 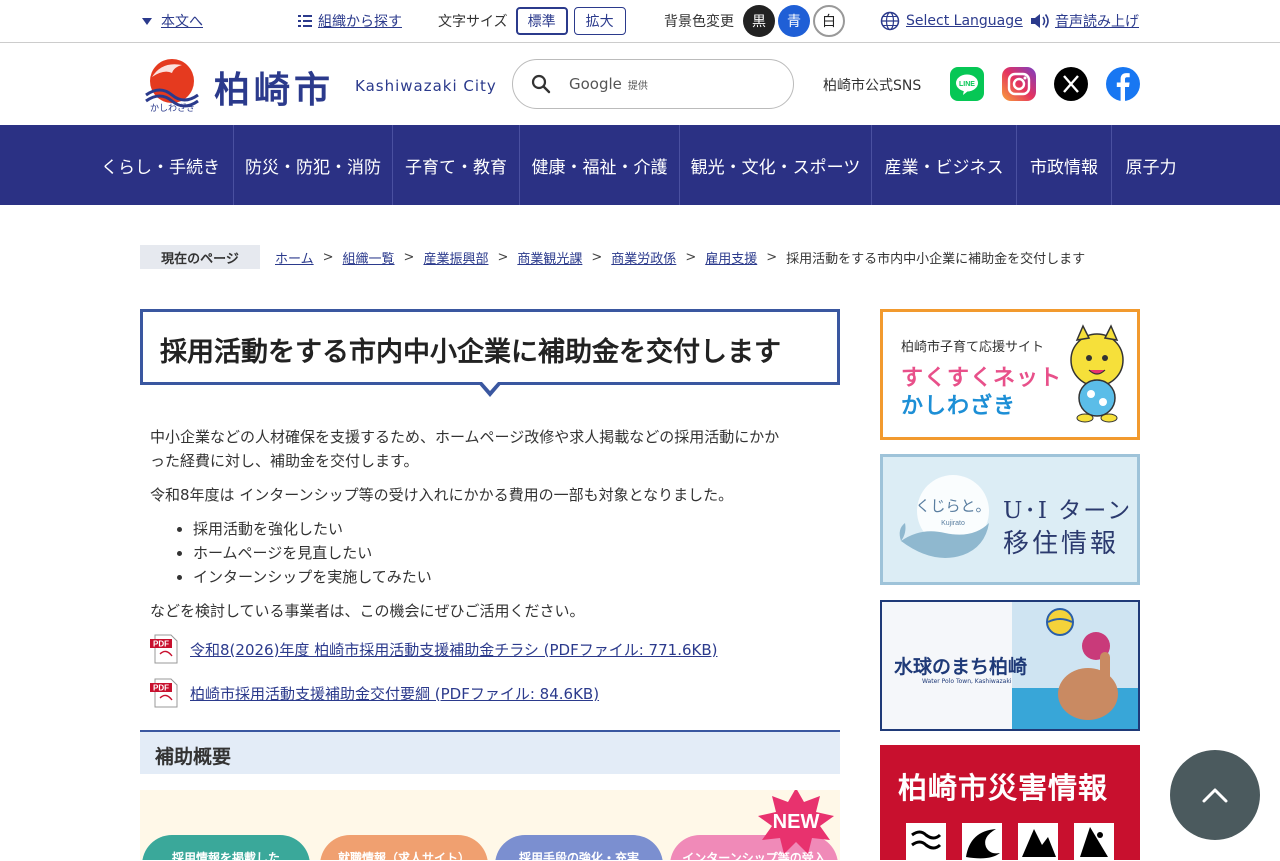 I want to click on bullet-list: 採用活動を強化したい ホームページを見直したい インターンシップを実施してみたい, so click(x=312, y=553).